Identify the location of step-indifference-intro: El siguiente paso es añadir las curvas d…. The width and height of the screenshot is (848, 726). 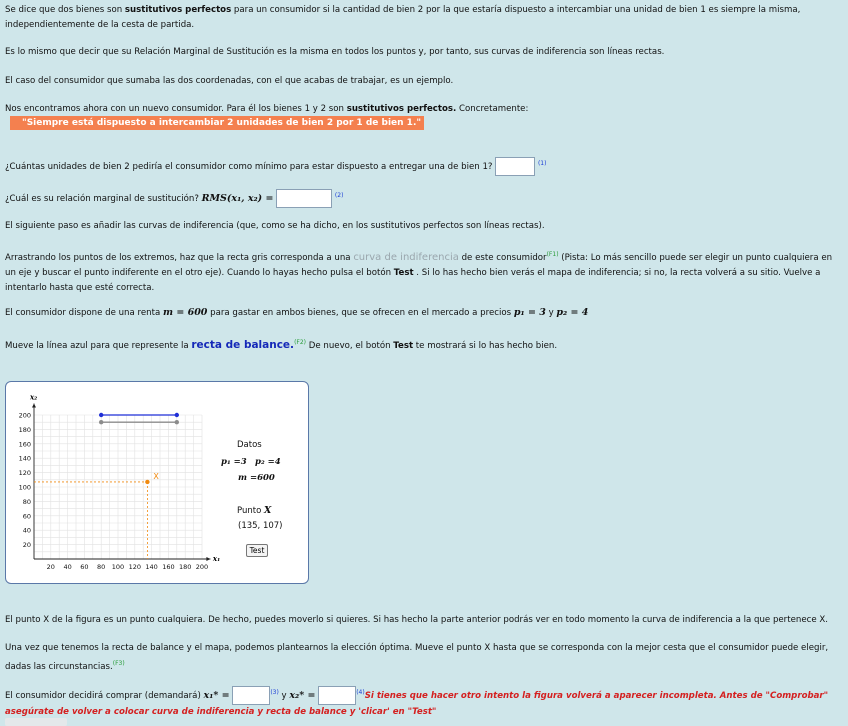
(275, 226).